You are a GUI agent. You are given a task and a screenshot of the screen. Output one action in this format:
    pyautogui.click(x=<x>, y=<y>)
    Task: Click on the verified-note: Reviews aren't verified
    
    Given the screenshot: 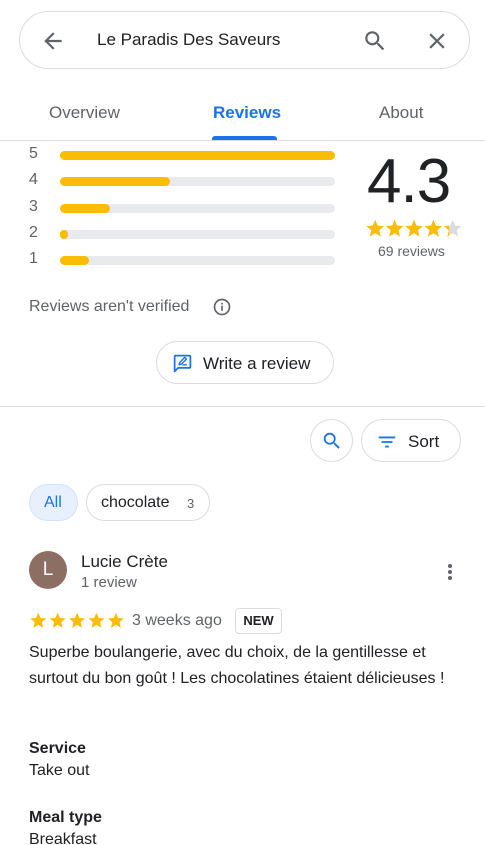 What is the action you would take?
    pyautogui.click(x=109, y=306)
    